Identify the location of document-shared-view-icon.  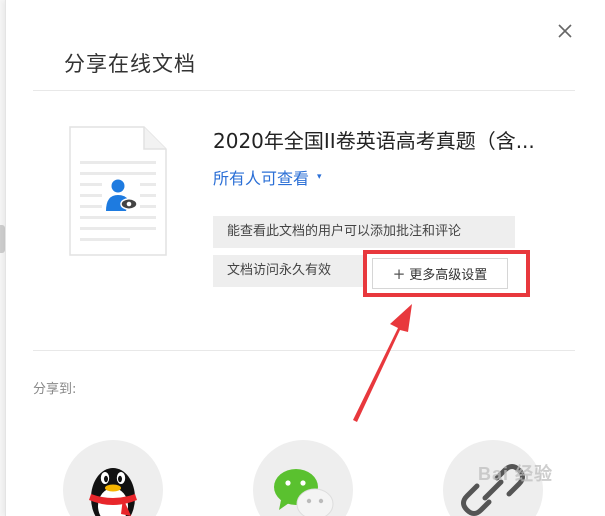
(118, 191).